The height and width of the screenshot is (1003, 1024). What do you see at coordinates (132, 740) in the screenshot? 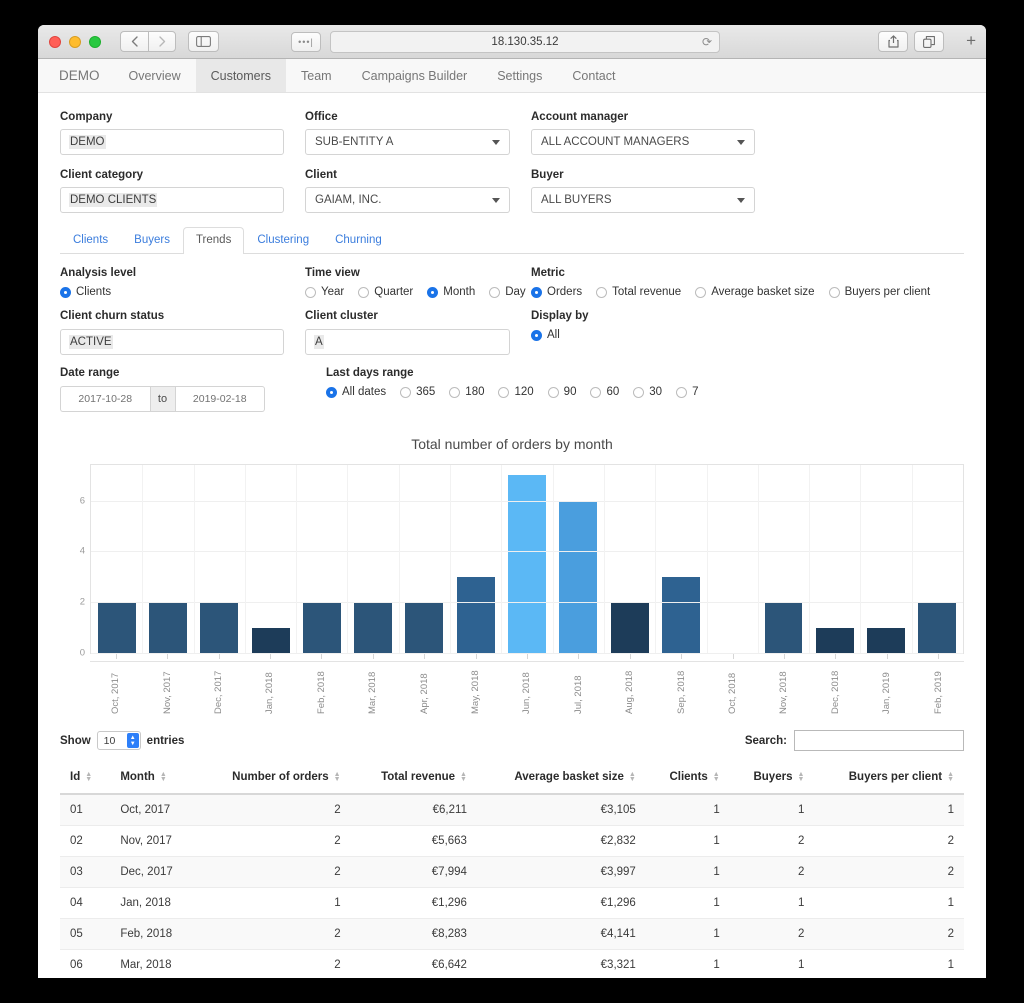
I see `stepper-arrows-icon: ▲ ▼` at bounding box center [132, 740].